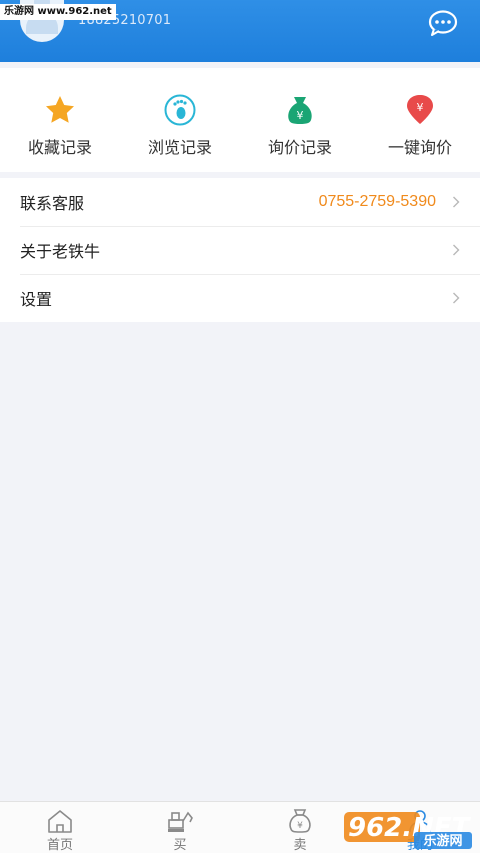 The image size is (480, 853). I want to click on footprint-icon, so click(180, 110).